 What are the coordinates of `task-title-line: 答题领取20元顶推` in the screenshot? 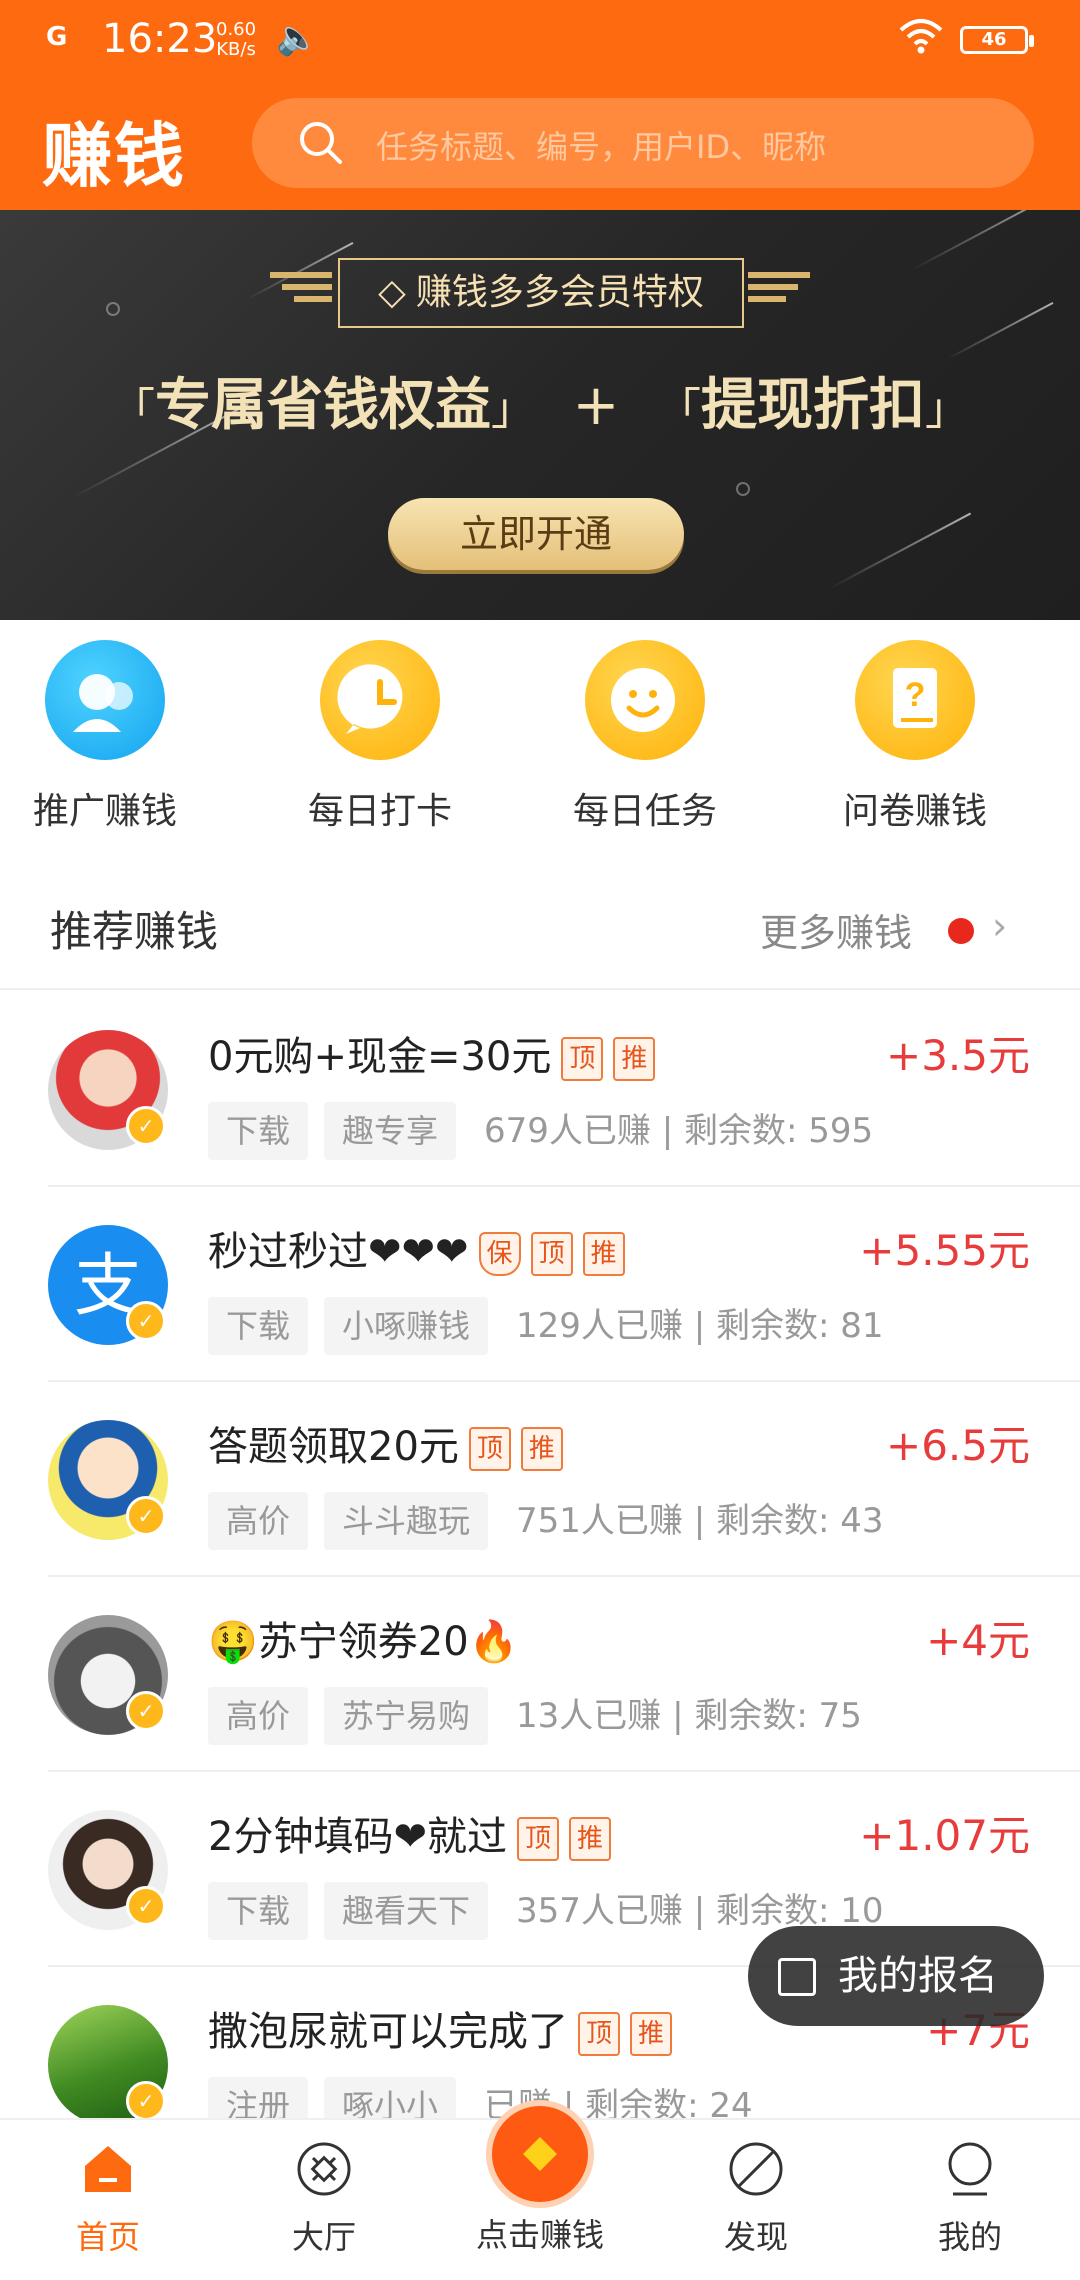 It's located at (385, 1443).